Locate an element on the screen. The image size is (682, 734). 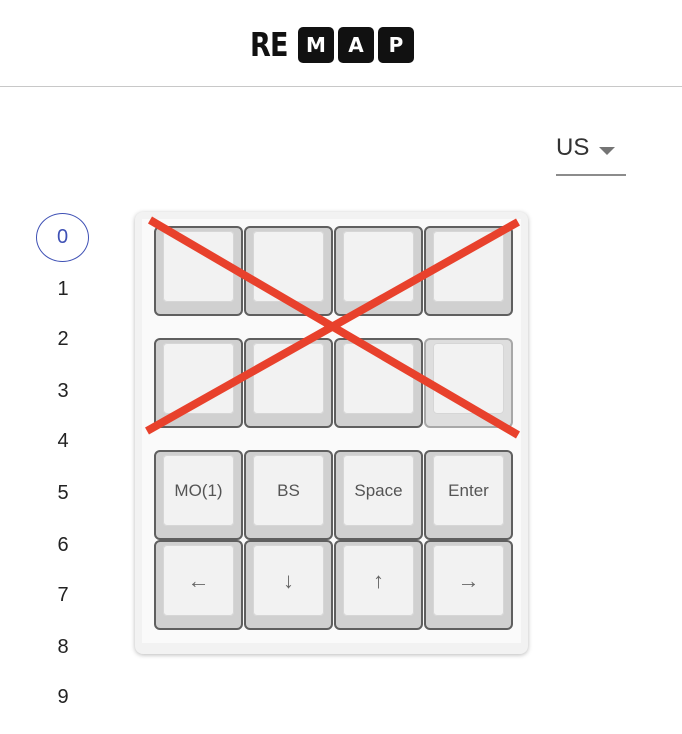
layer-item-3: 3 is located at coordinates (63, 391).